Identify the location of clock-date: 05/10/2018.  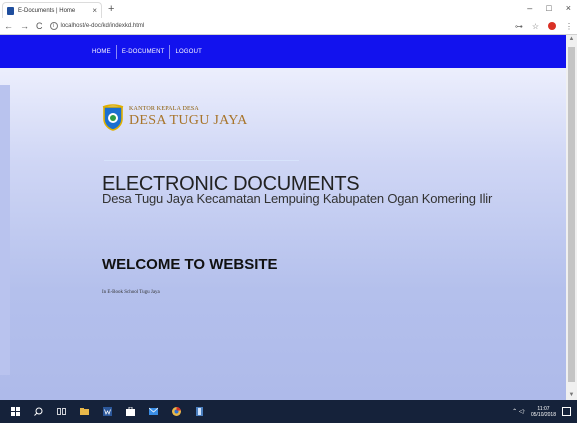
(543, 414).